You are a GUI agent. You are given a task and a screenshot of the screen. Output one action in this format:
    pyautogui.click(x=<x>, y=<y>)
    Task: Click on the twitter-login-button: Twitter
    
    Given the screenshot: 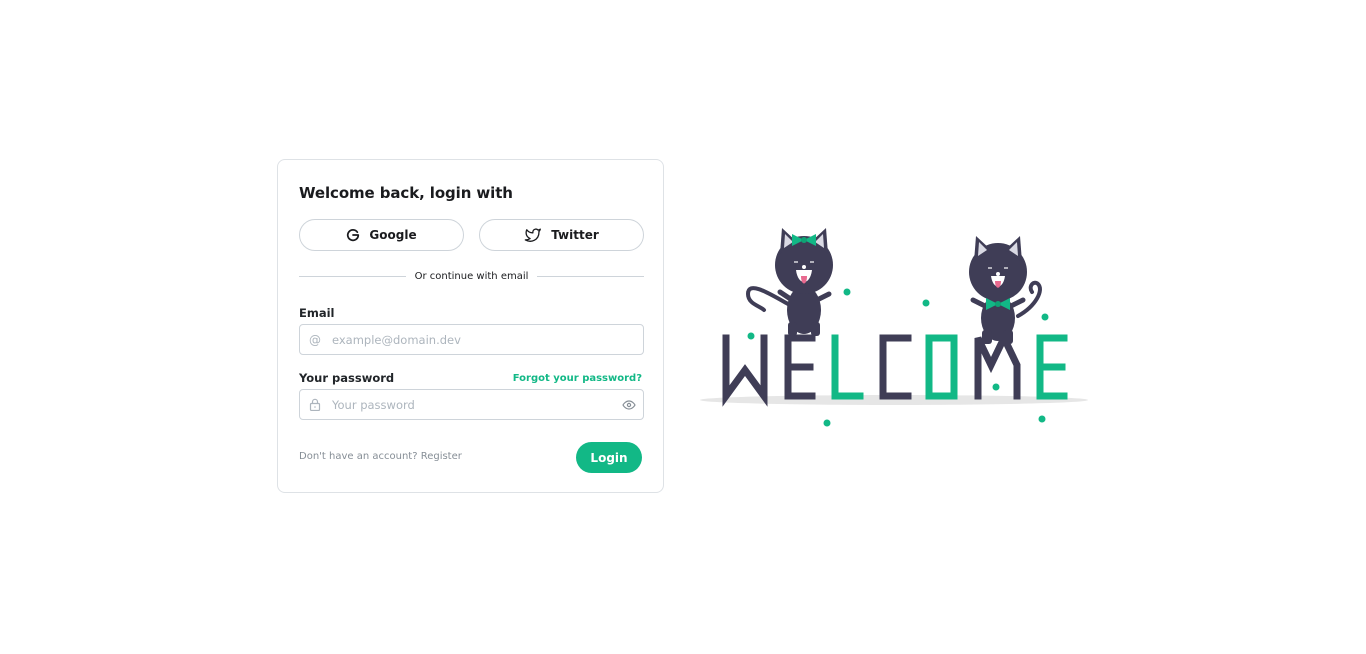 What is the action you would take?
    pyautogui.click(x=561, y=235)
    